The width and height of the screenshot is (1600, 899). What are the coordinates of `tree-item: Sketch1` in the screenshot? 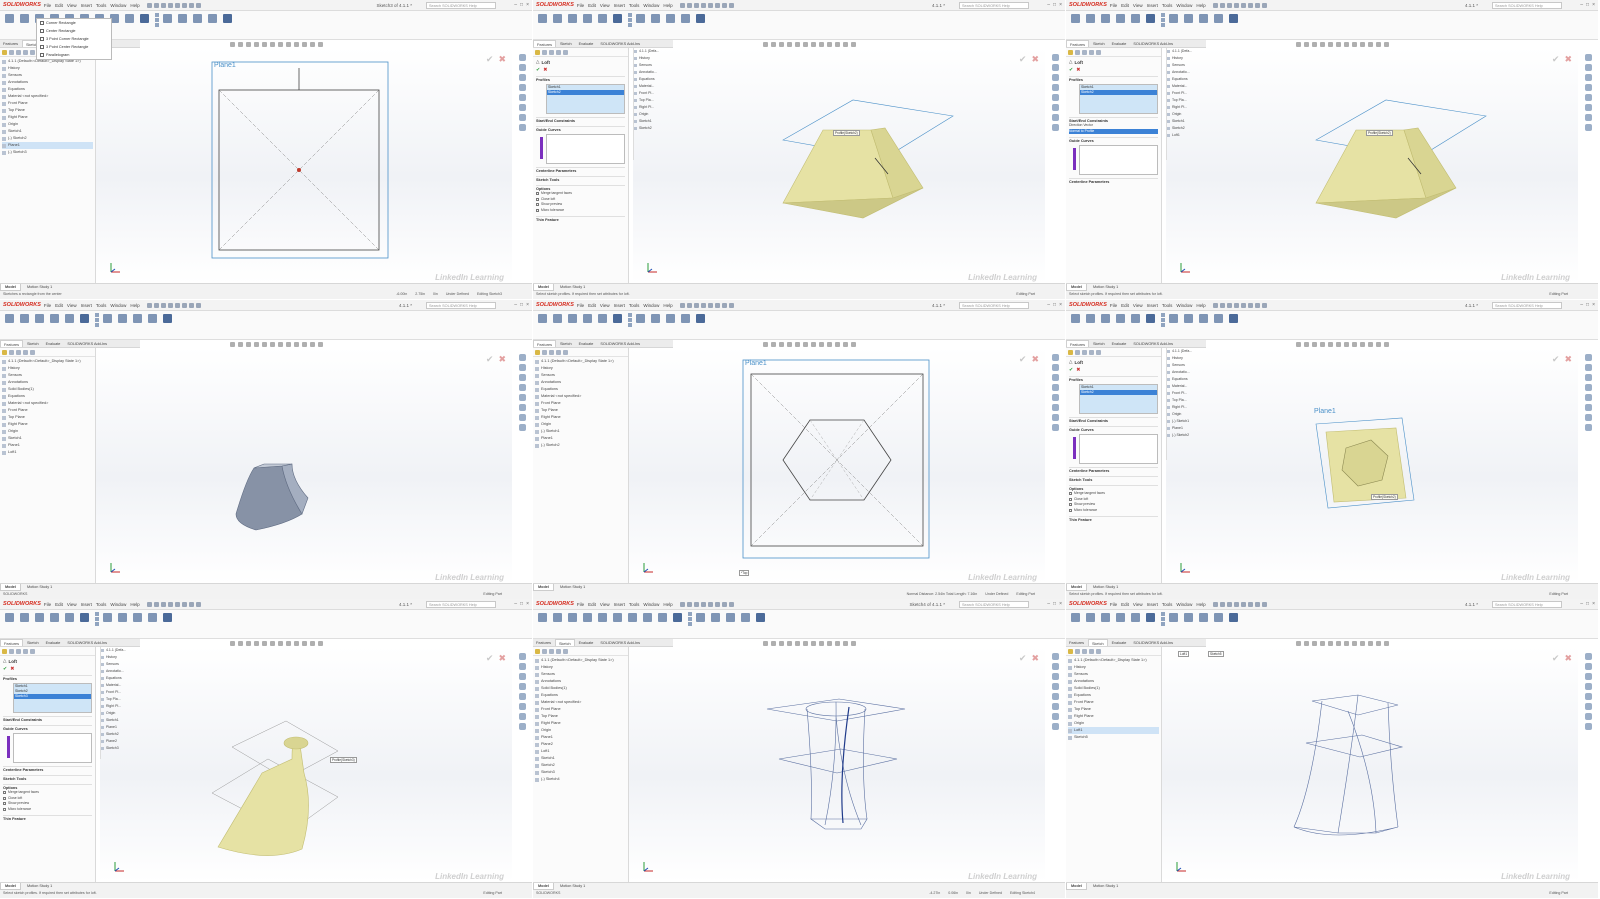 It's located at (580, 758).